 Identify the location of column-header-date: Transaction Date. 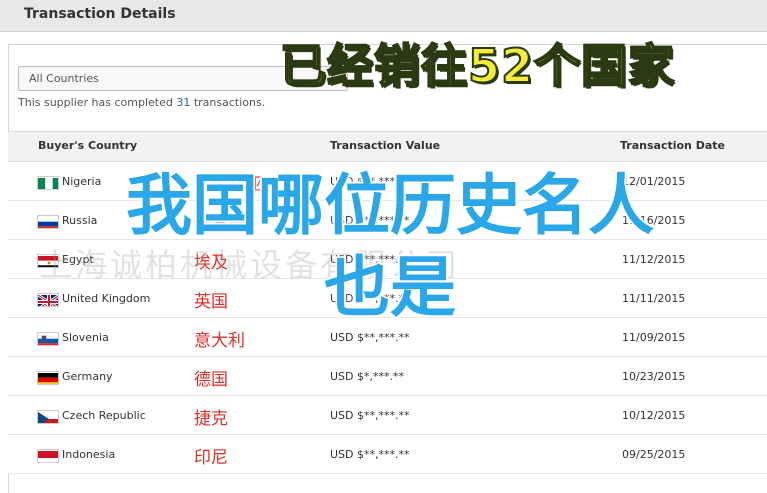
(672, 145).